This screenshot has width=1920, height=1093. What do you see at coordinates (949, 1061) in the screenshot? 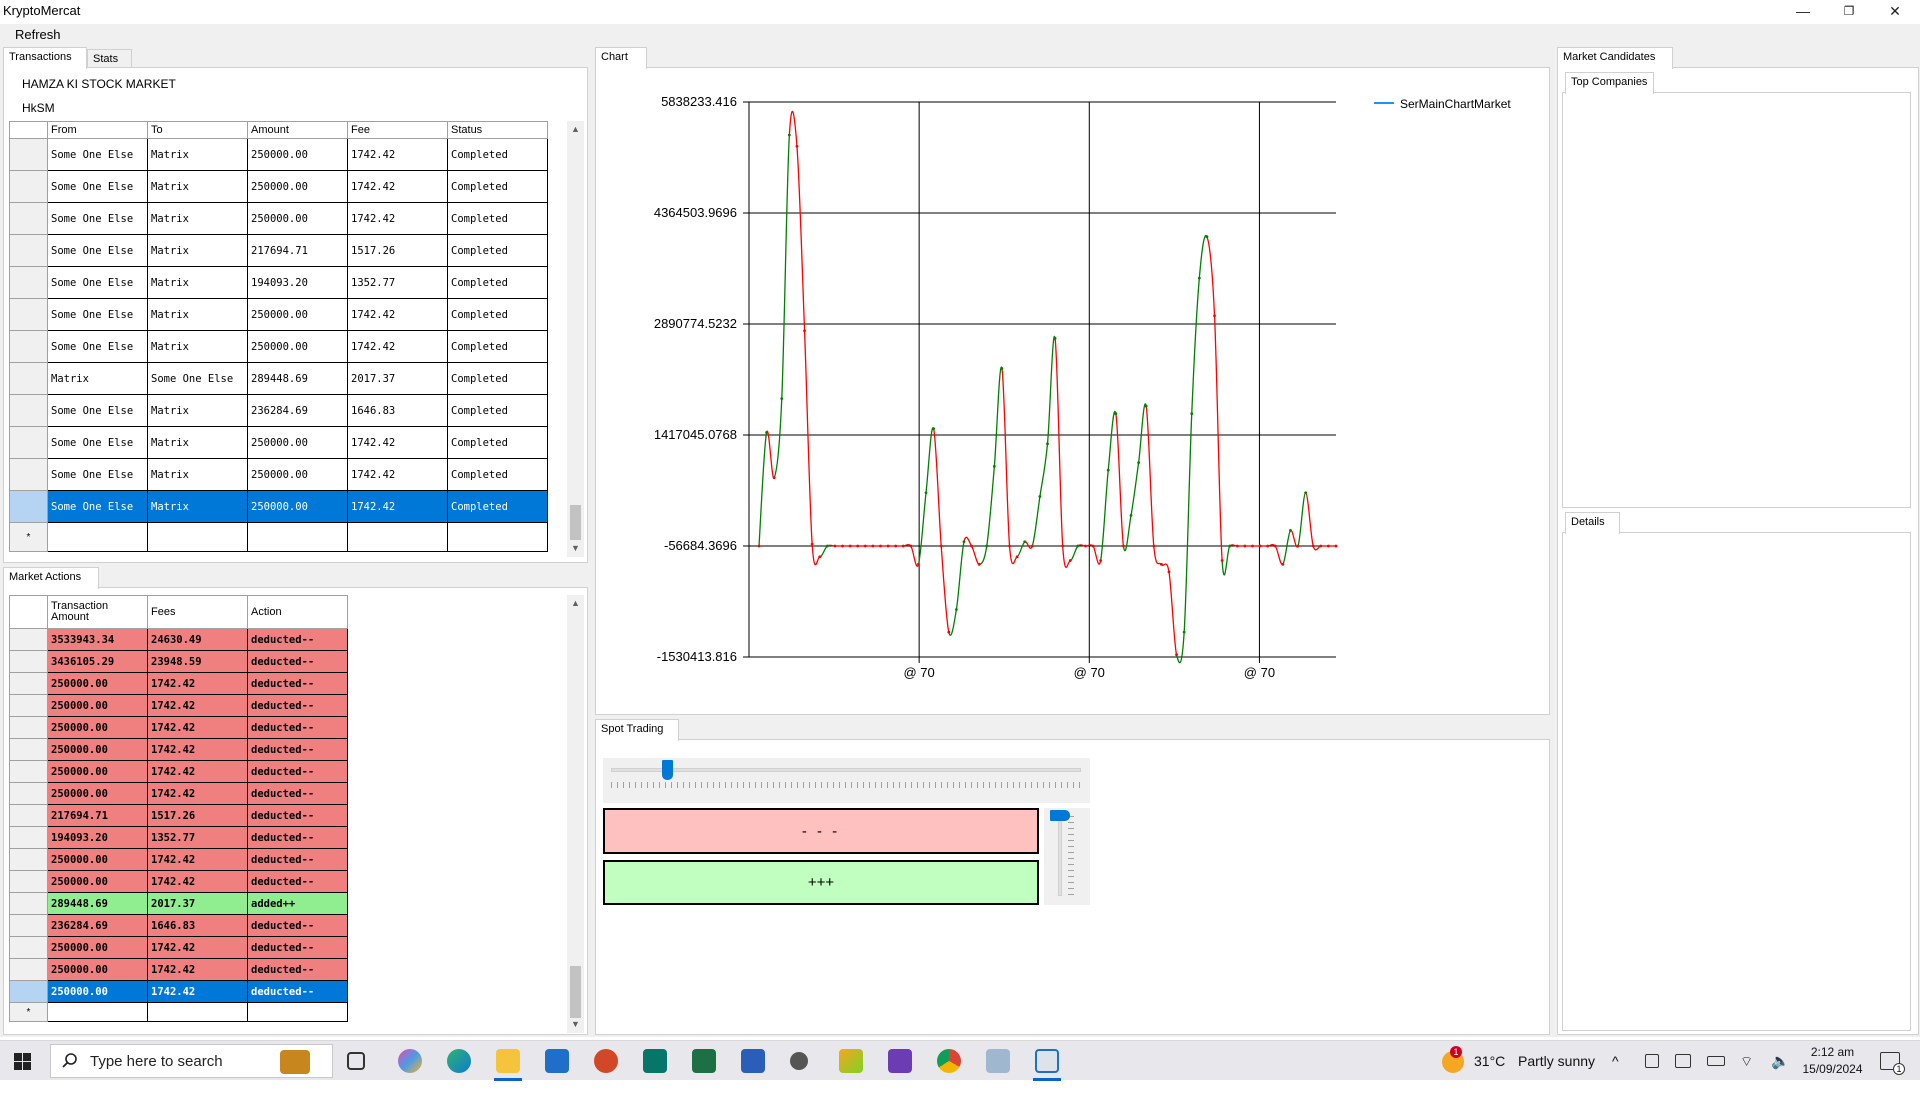
I see `chrome-icon` at bounding box center [949, 1061].